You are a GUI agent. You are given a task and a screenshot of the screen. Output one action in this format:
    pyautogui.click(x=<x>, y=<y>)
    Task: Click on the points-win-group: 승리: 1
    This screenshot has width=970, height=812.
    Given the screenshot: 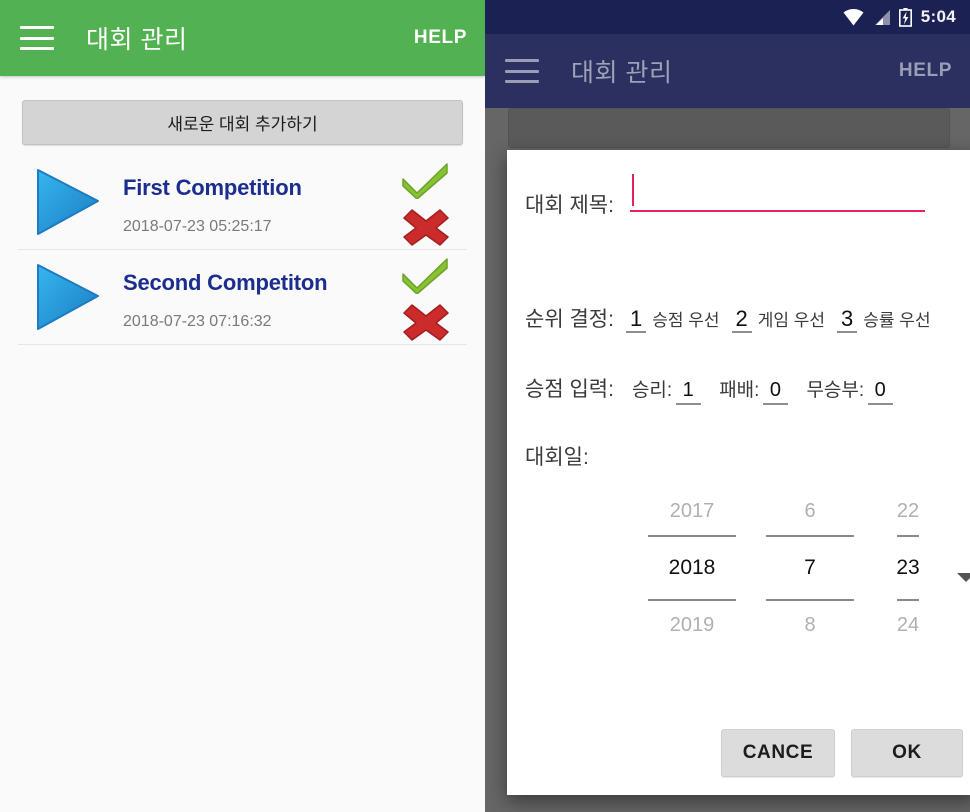 What is the action you would take?
    pyautogui.click(x=666, y=390)
    